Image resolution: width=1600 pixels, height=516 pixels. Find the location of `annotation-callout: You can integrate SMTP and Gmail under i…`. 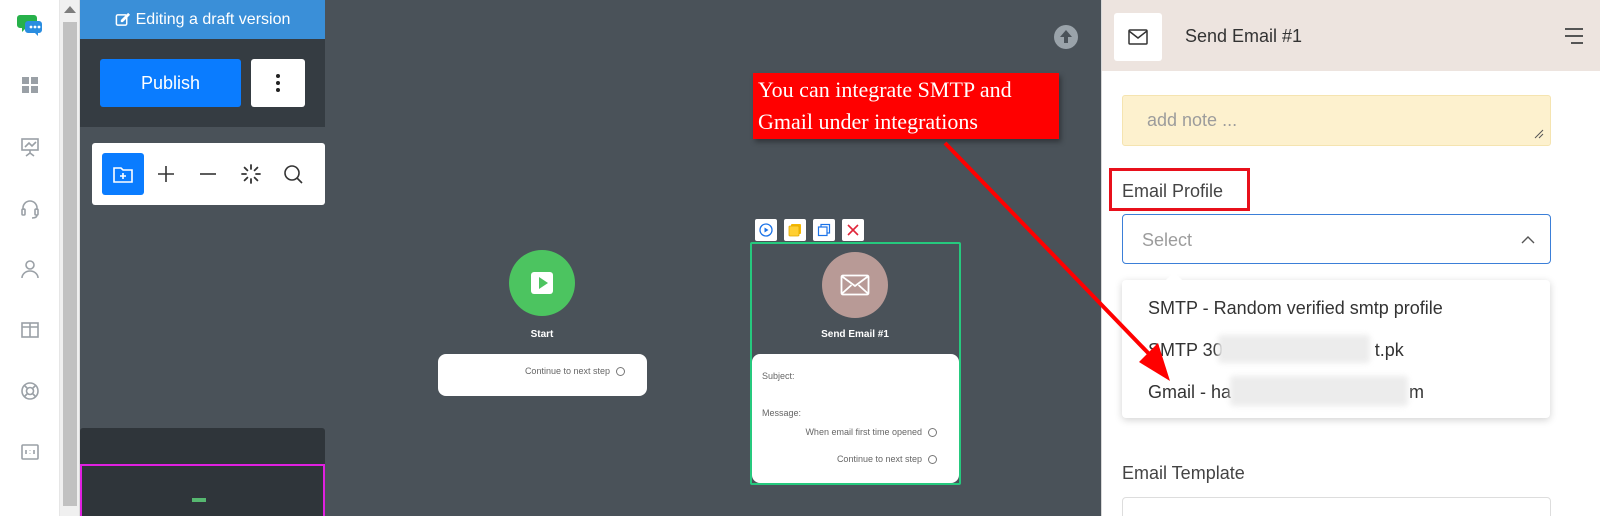

annotation-callout: You can integrate SMTP and Gmail under i… is located at coordinates (906, 106).